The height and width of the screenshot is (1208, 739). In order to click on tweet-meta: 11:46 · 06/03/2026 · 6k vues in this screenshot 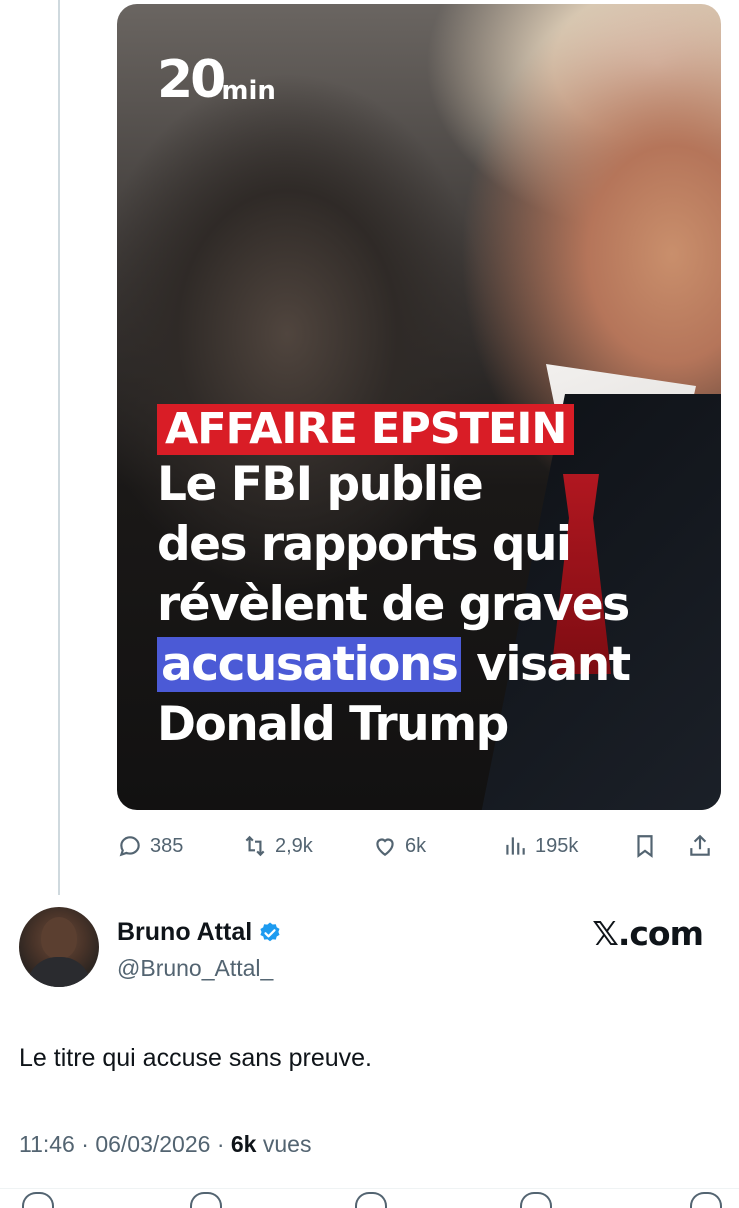, I will do `click(165, 1144)`.